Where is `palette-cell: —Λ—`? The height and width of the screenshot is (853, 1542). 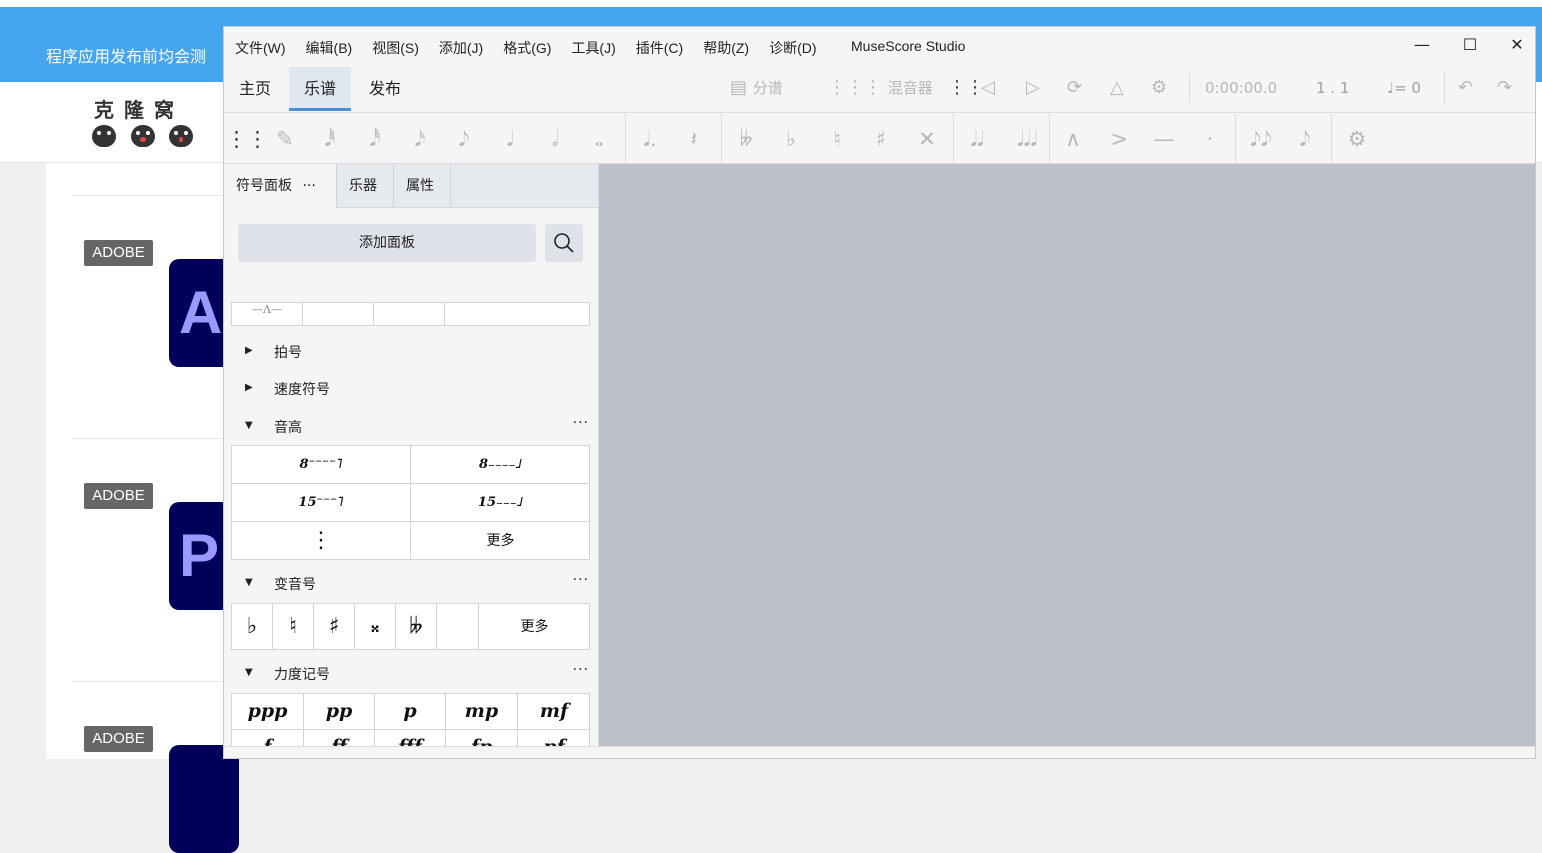 palette-cell: —Λ— is located at coordinates (267, 314).